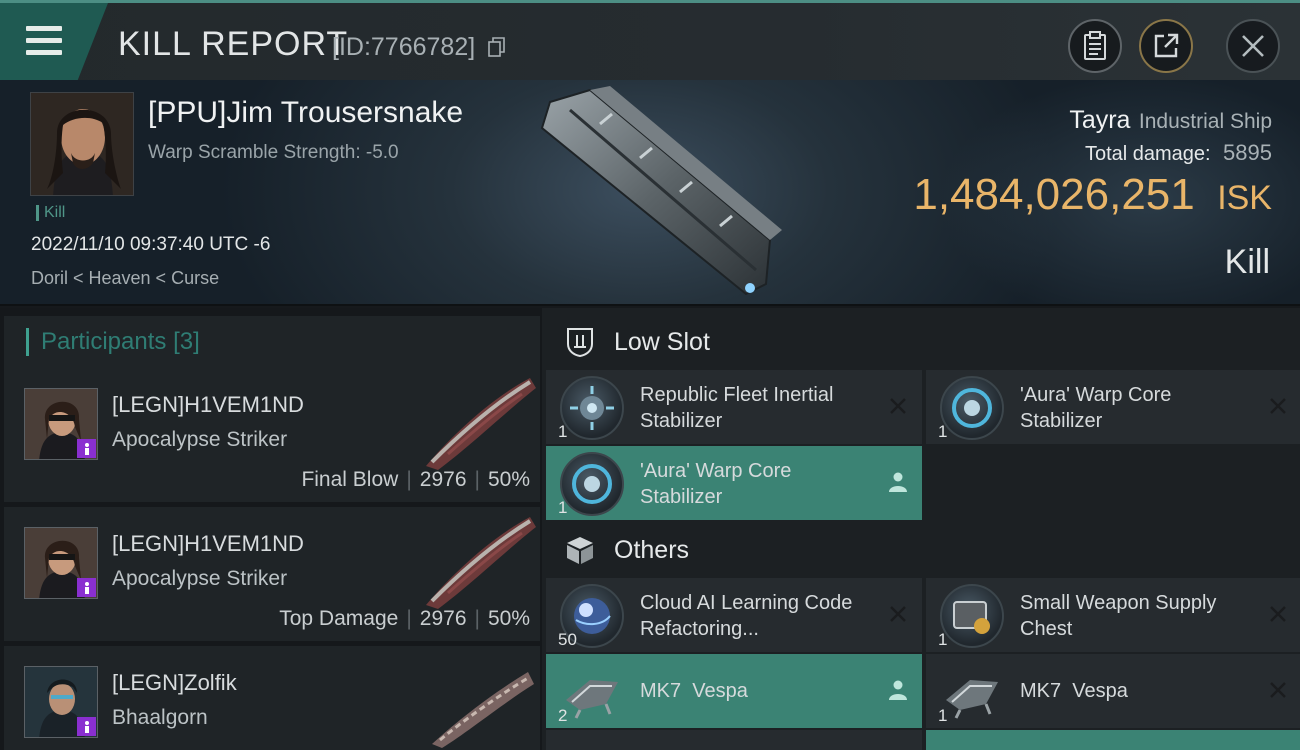  I want to click on others-title: Others, so click(652, 549).